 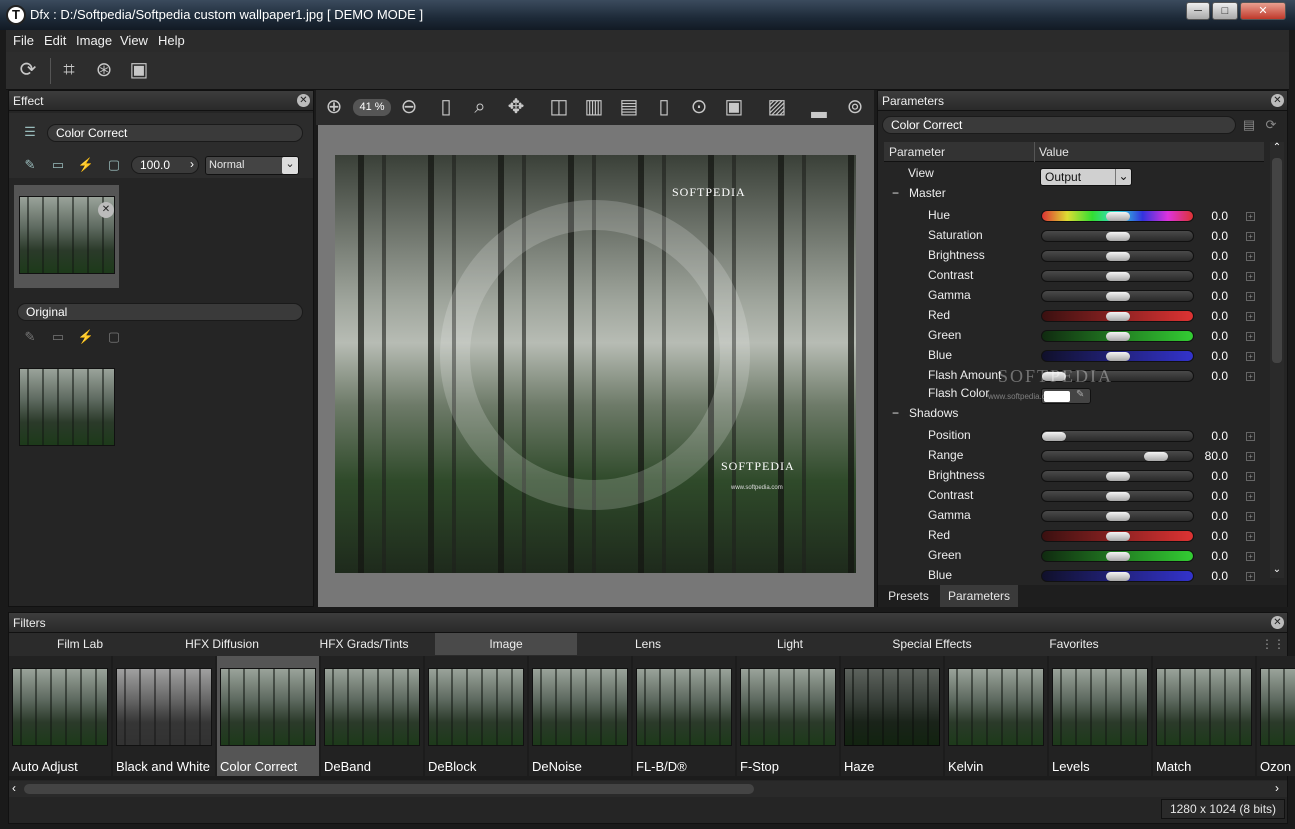 What do you see at coordinates (175, 133) in the screenshot?
I see `effect-name-field: Color Correct` at bounding box center [175, 133].